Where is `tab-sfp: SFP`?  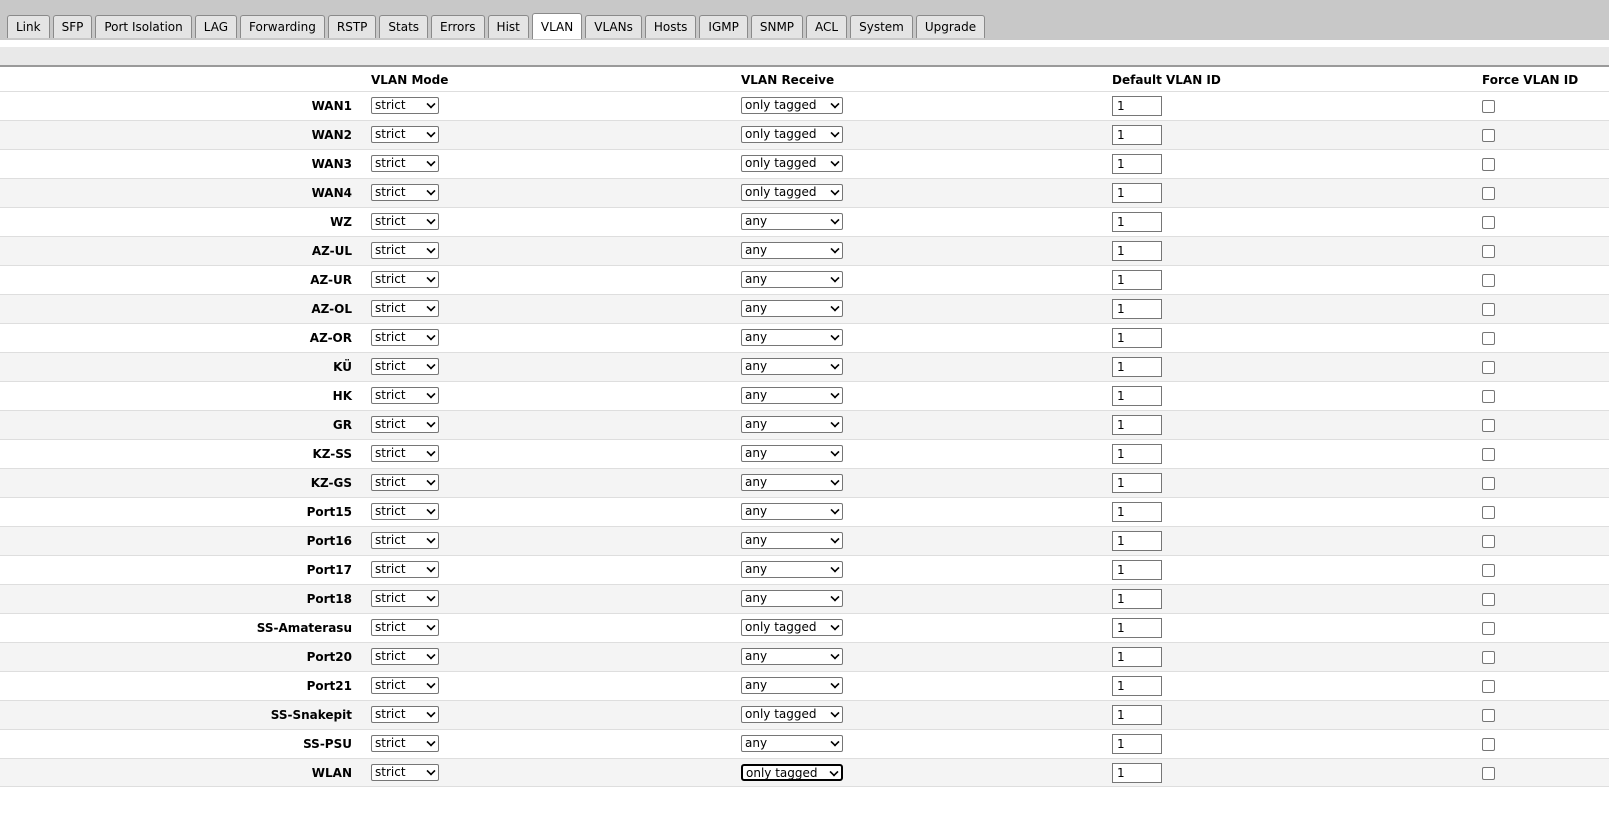 tab-sfp: SFP is located at coordinates (72, 26).